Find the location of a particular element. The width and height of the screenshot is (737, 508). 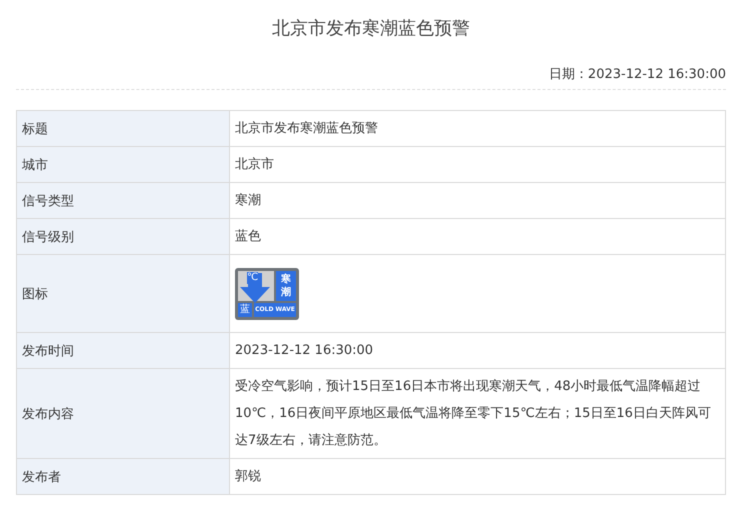

table-cell-text: 郭锐 is located at coordinates (248, 477).